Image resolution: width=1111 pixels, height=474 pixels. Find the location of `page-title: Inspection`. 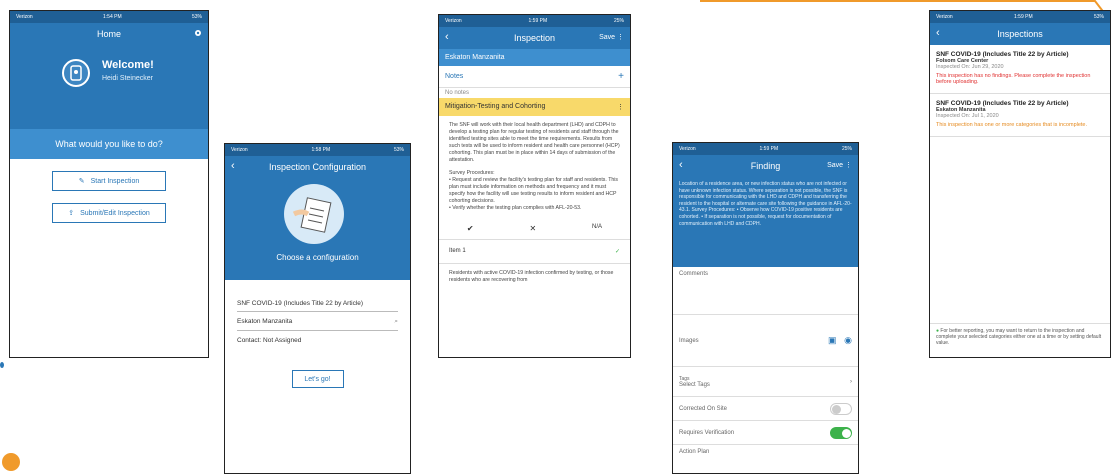

page-title: Inspection is located at coordinates (534, 38).